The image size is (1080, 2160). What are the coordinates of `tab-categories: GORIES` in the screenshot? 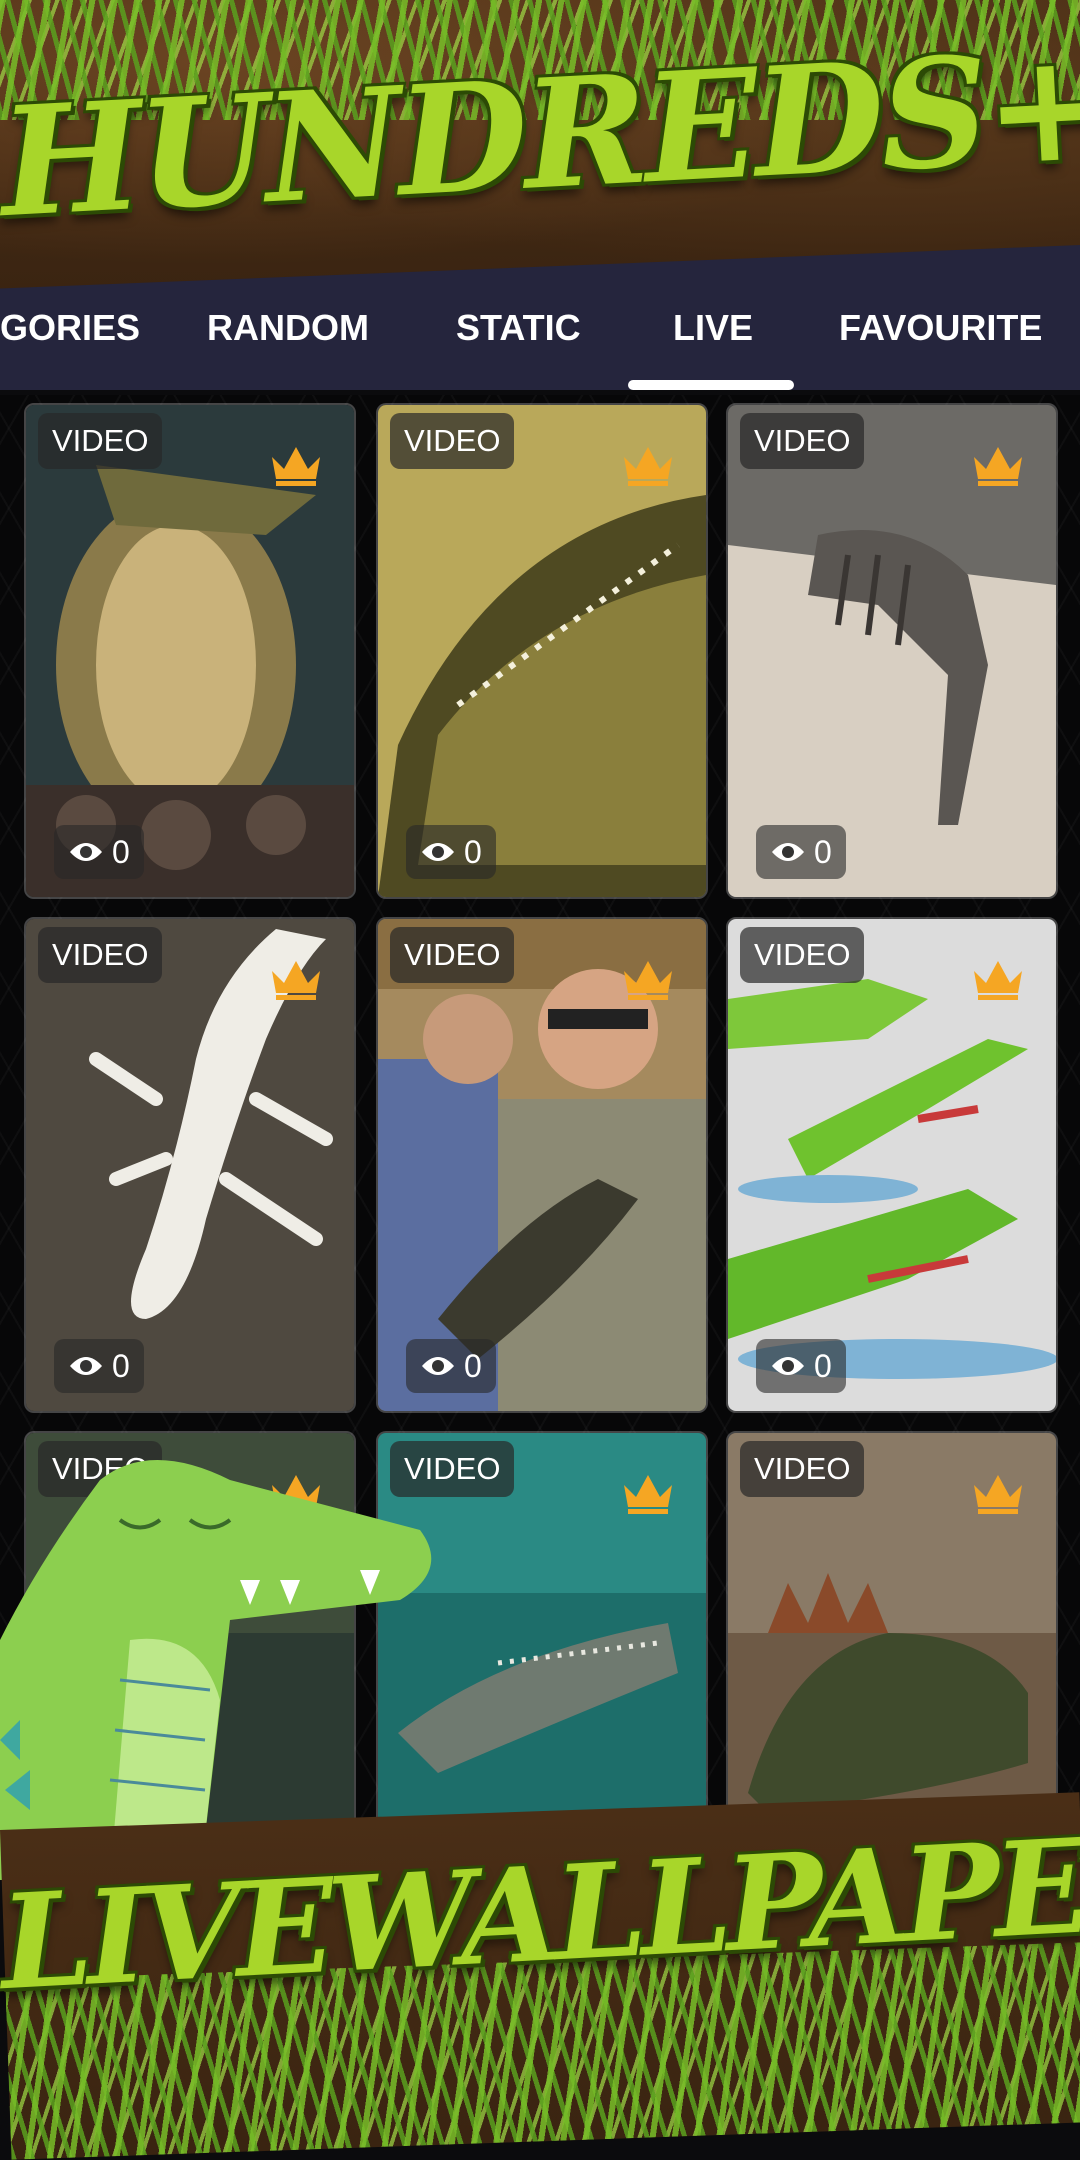 It's located at (70, 327).